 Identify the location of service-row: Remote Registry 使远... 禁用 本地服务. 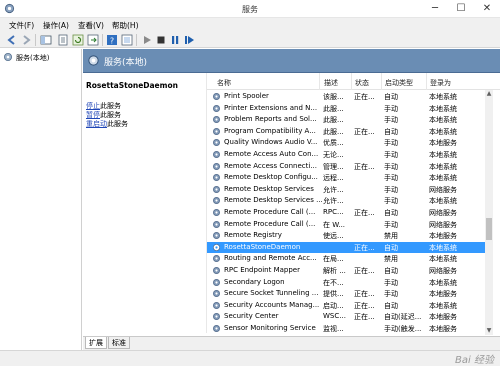
(347, 236).